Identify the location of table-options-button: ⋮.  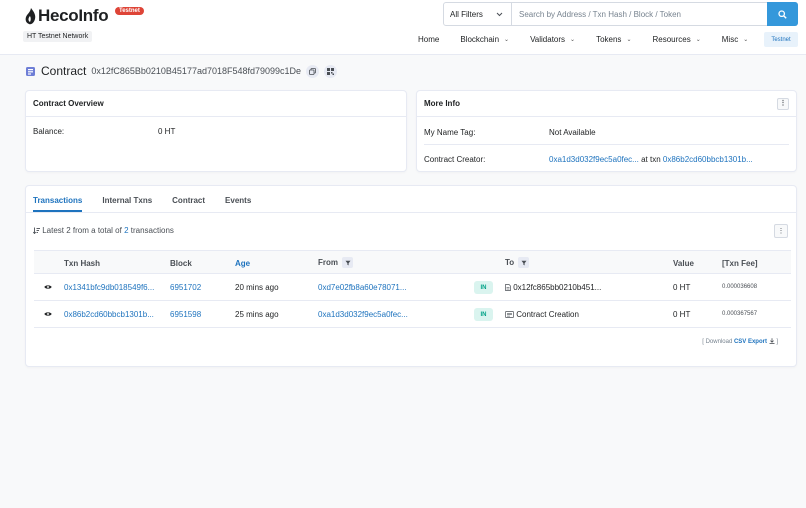
(781, 231).